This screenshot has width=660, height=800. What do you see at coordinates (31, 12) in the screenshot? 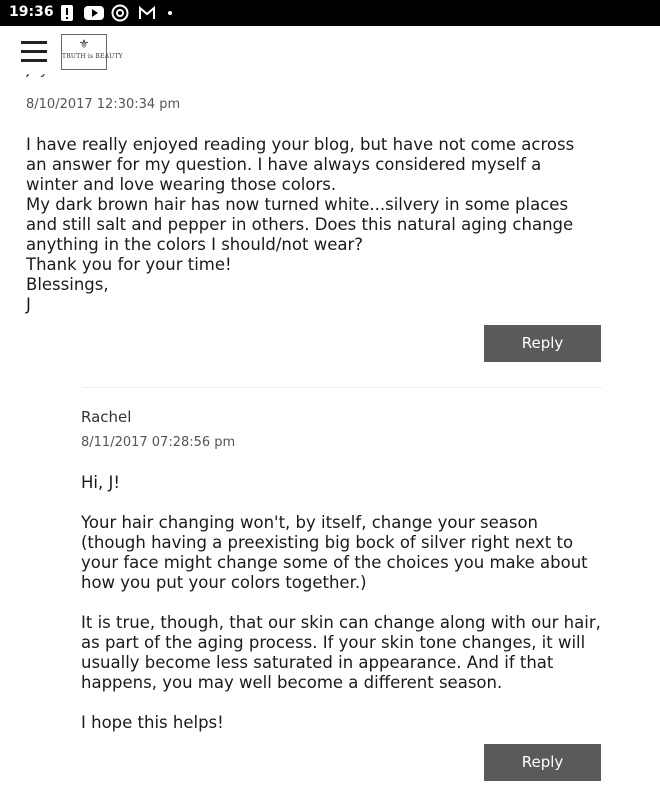
I see `status-time: 19:36` at bounding box center [31, 12].